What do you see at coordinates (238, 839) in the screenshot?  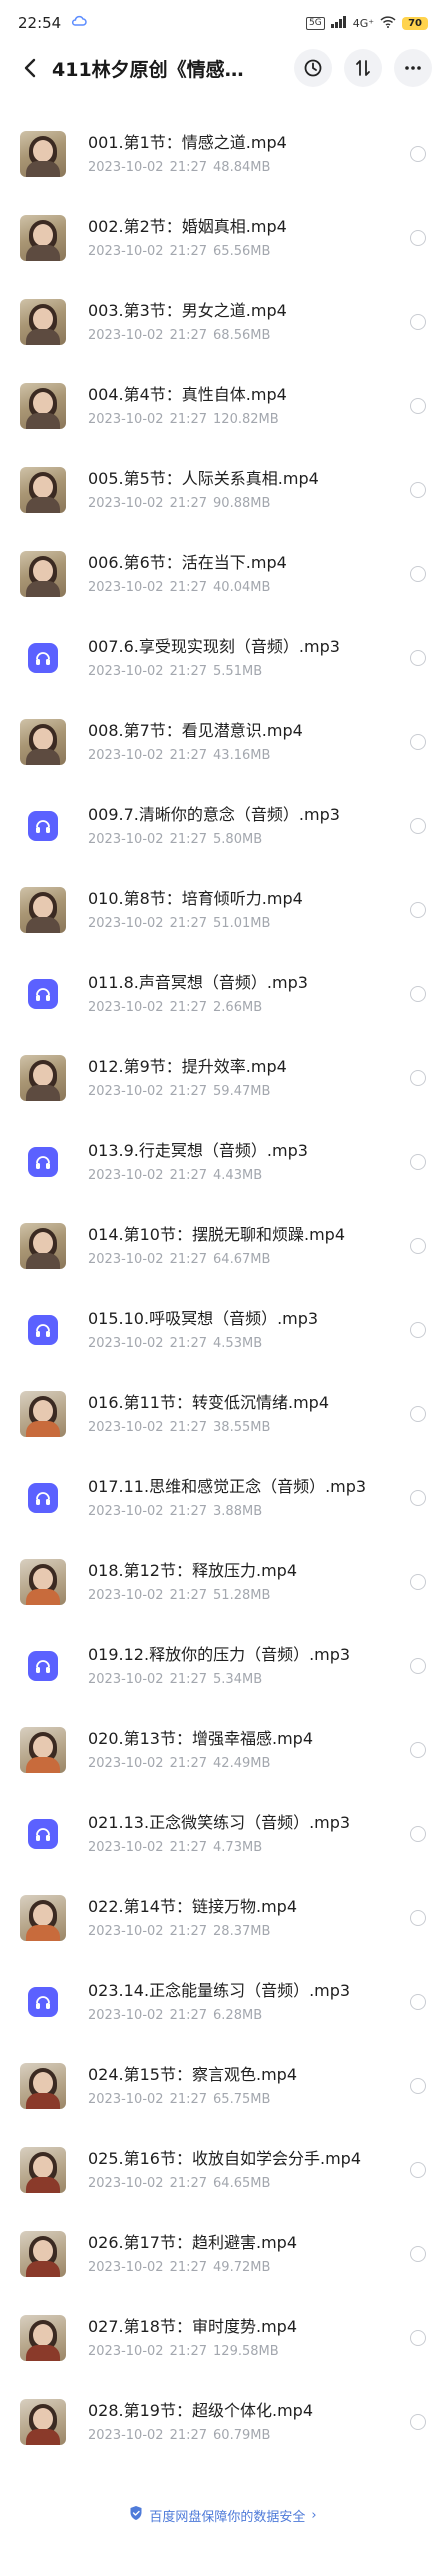 I see `file-size: 5.80MB` at bounding box center [238, 839].